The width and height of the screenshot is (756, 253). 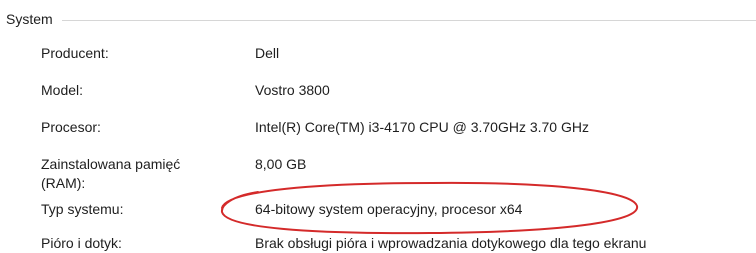 What do you see at coordinates (71, 127) in the screenshot?
I see `row-label: Procesor:` at bounding box center [71, 127].